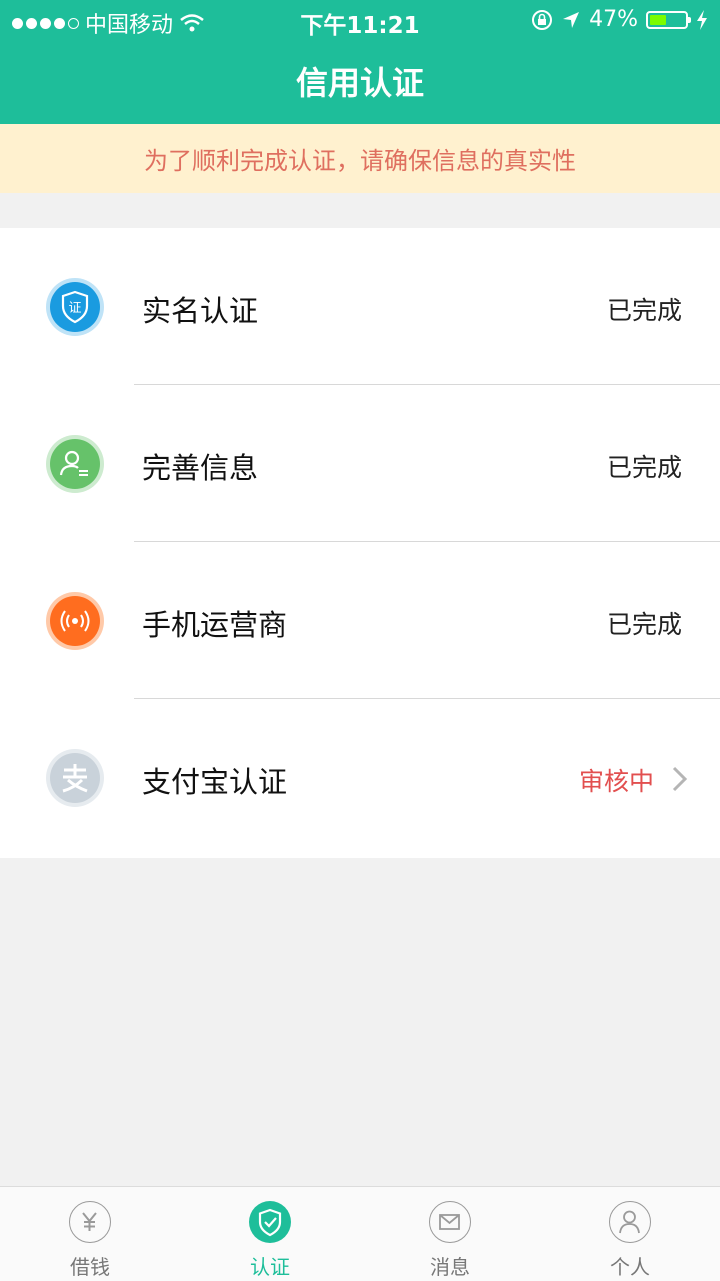  I want to click on svg-text: 证, so click(74, 308).